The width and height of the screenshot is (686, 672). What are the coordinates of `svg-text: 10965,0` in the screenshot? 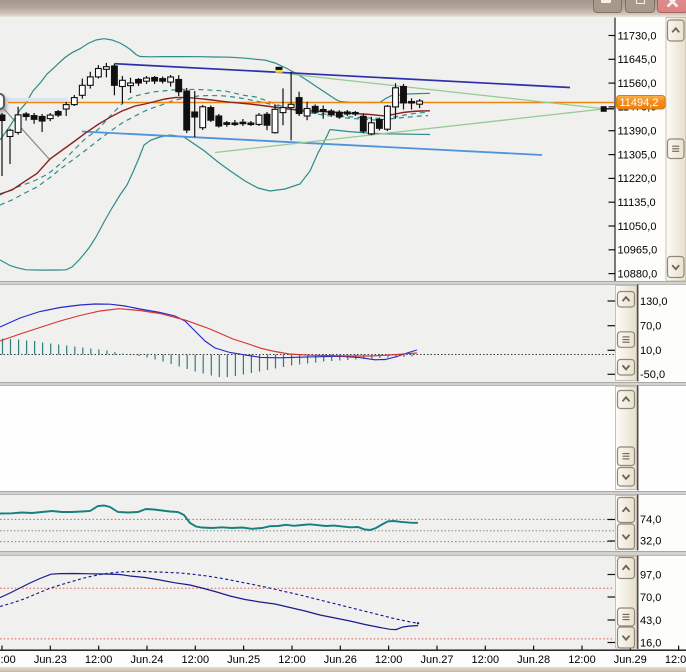 It's located at (638, 251).